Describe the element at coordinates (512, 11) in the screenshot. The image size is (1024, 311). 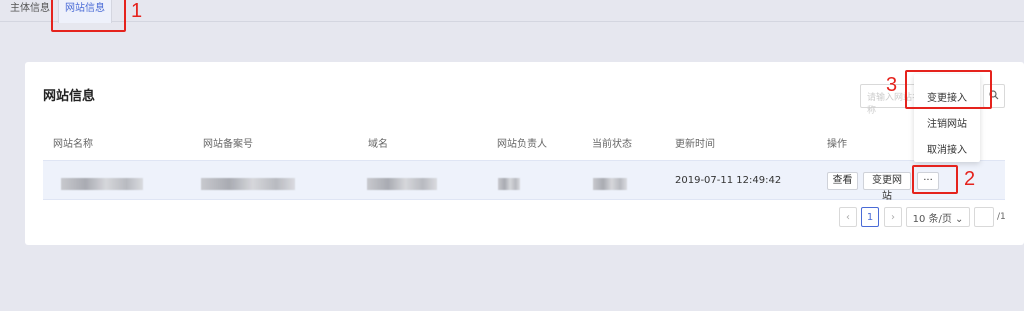
I see `tab-bar: 主体信息 网站信息` at that location.